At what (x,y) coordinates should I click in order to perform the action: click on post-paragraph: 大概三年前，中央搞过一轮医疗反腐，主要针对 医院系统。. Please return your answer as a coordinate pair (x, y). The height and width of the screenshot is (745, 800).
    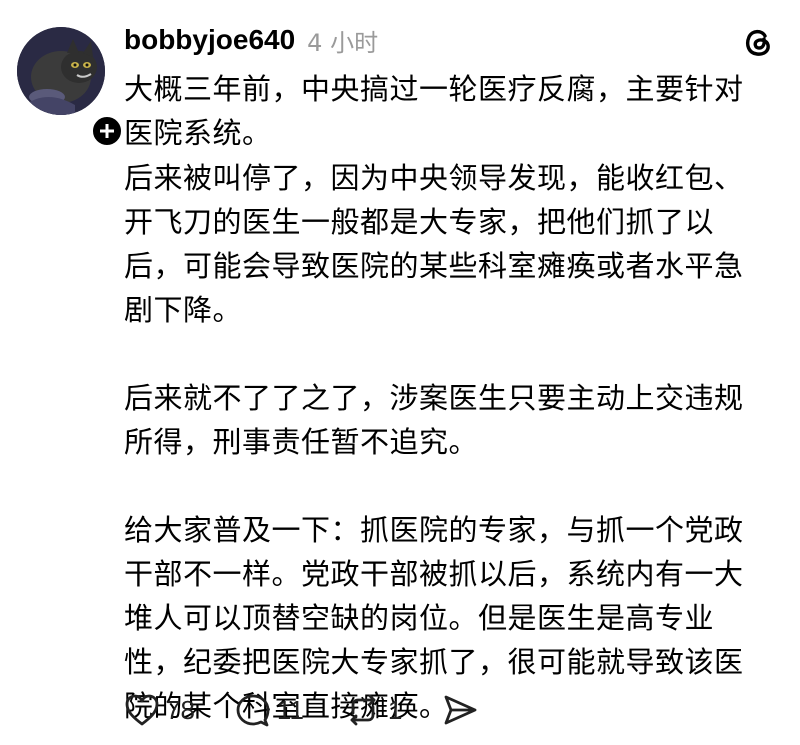
    Looking at the image, I should click on (434, 111).